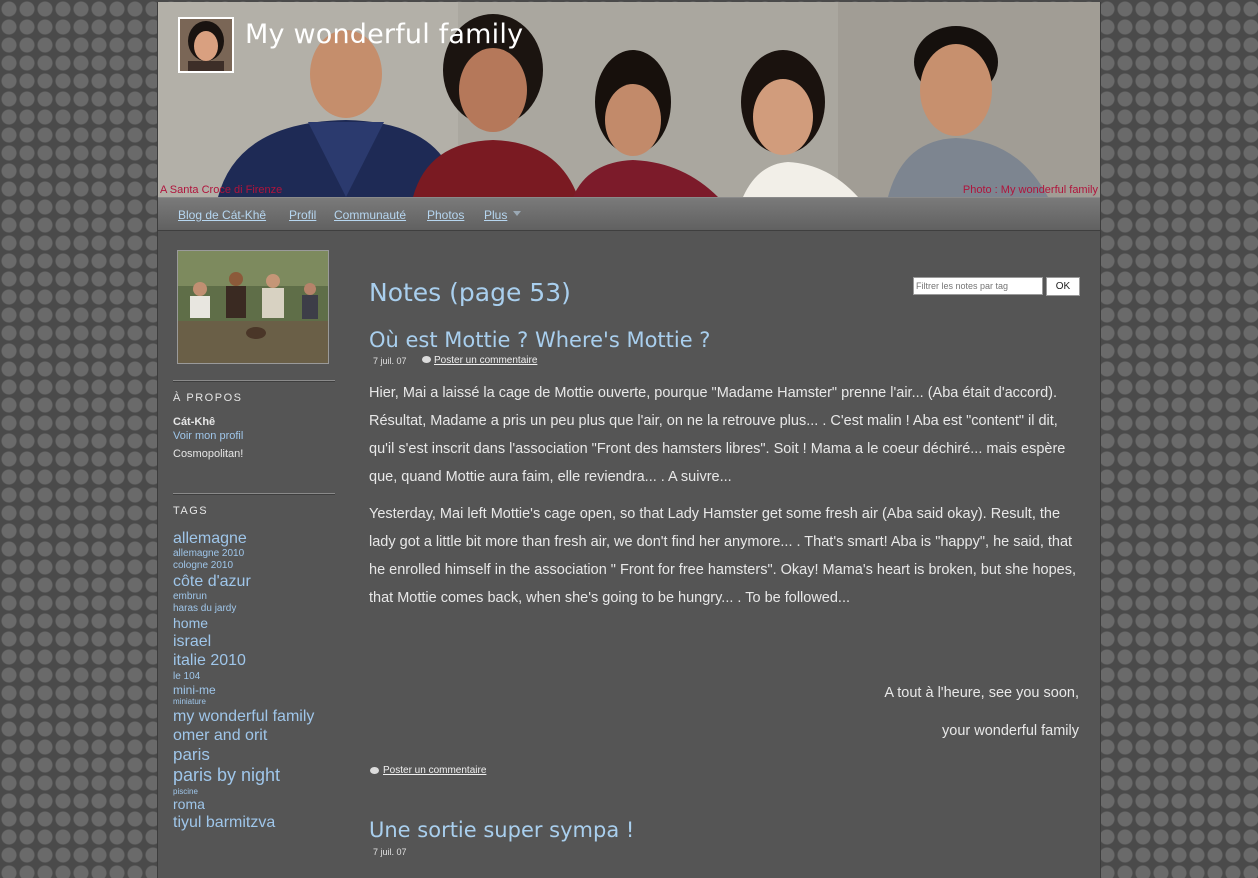  I want to click on nav-item-photos: Photos, so click(445, 215).